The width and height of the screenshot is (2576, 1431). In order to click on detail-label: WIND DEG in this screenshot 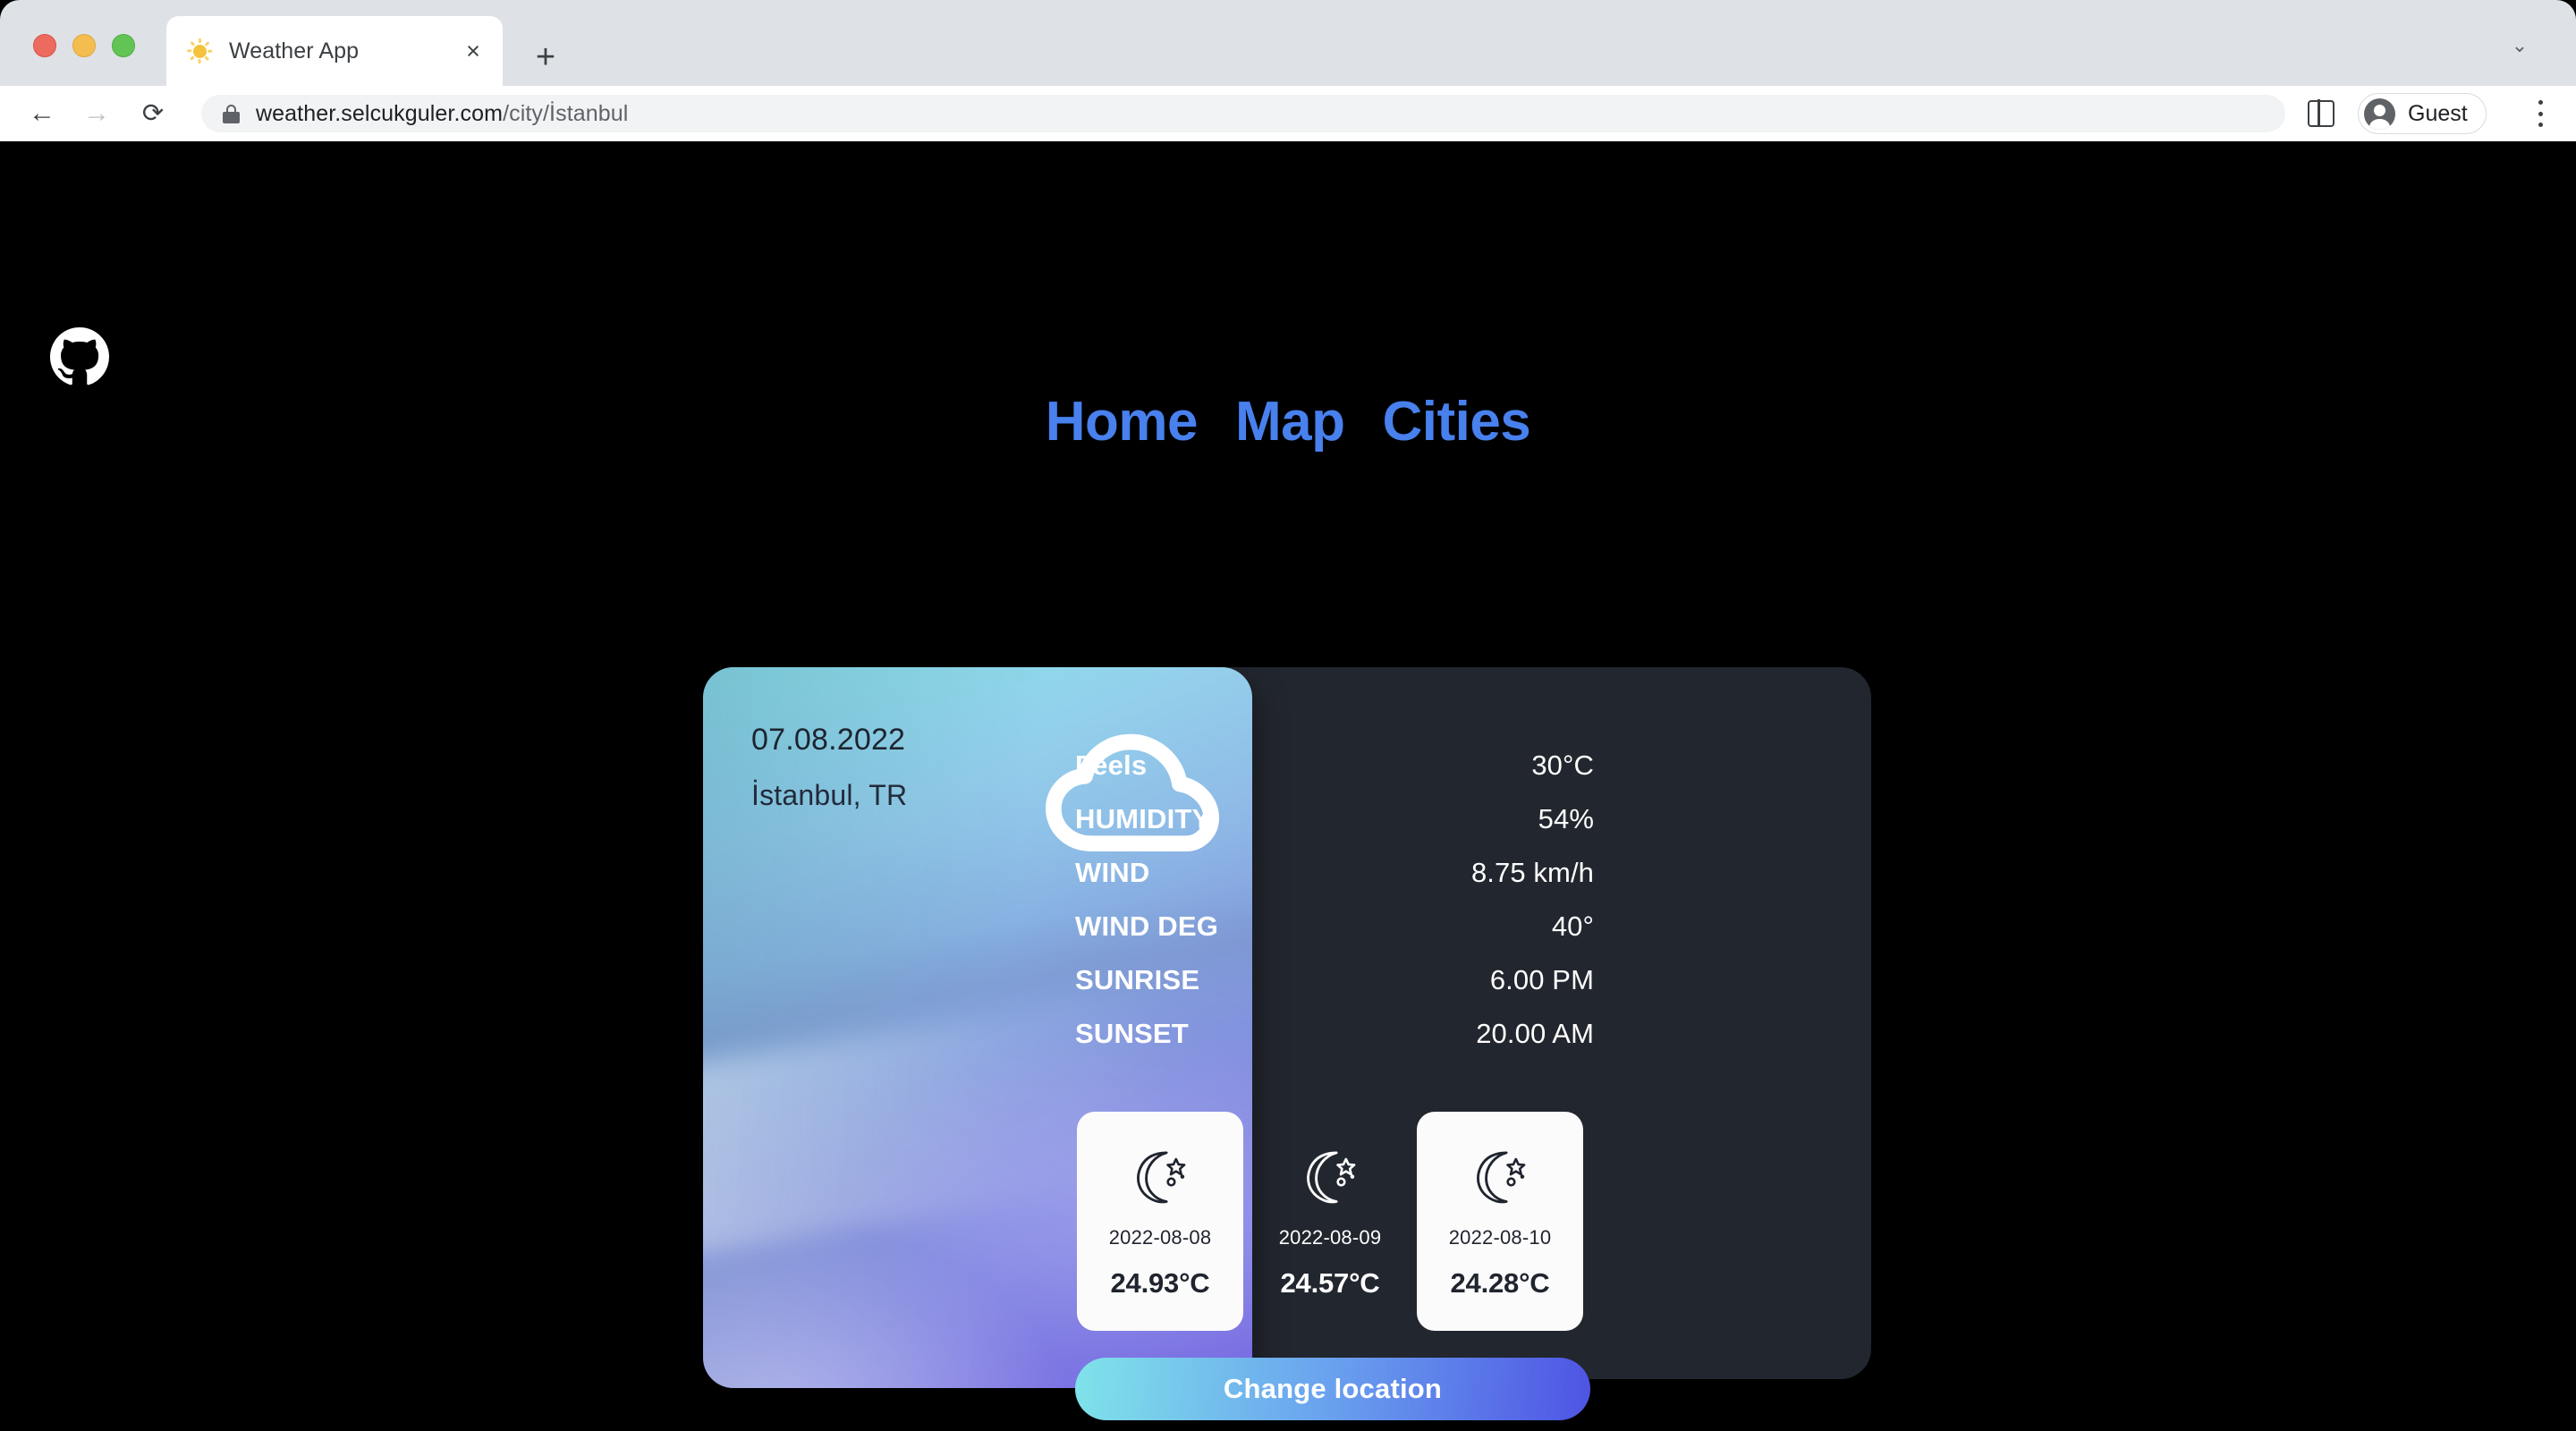, I will do `click(1147, 926)`.